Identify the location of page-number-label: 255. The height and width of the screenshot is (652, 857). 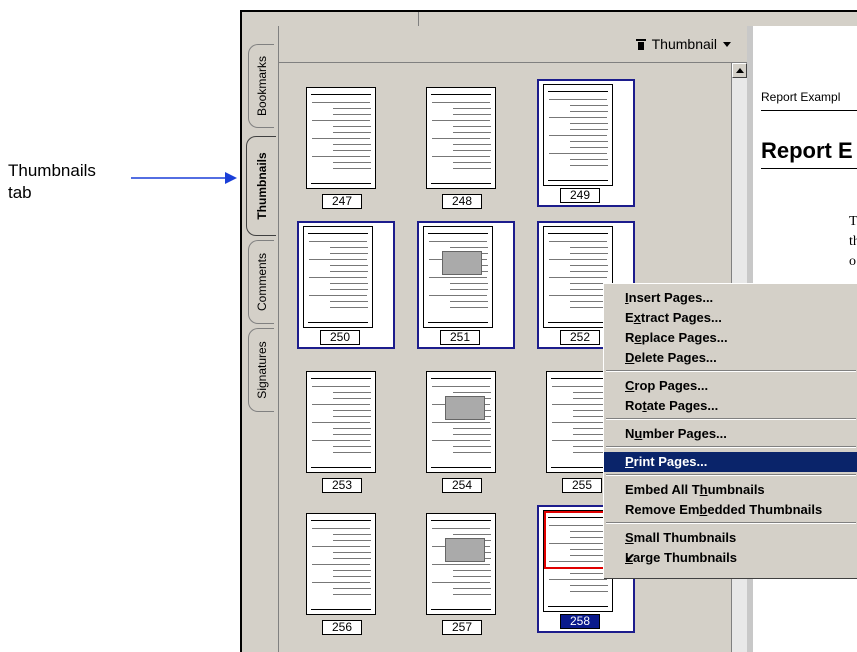
(582, 485).